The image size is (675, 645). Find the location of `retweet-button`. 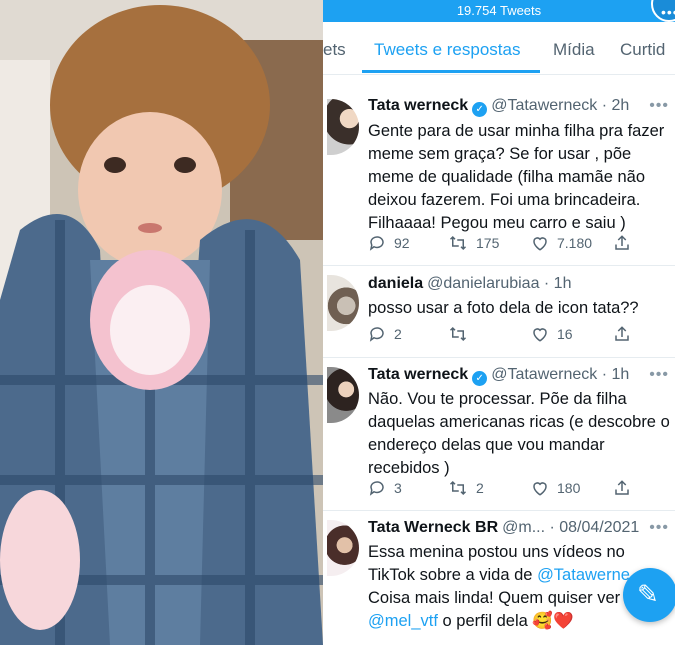

retweet-button is located at coordinates (462, 334).